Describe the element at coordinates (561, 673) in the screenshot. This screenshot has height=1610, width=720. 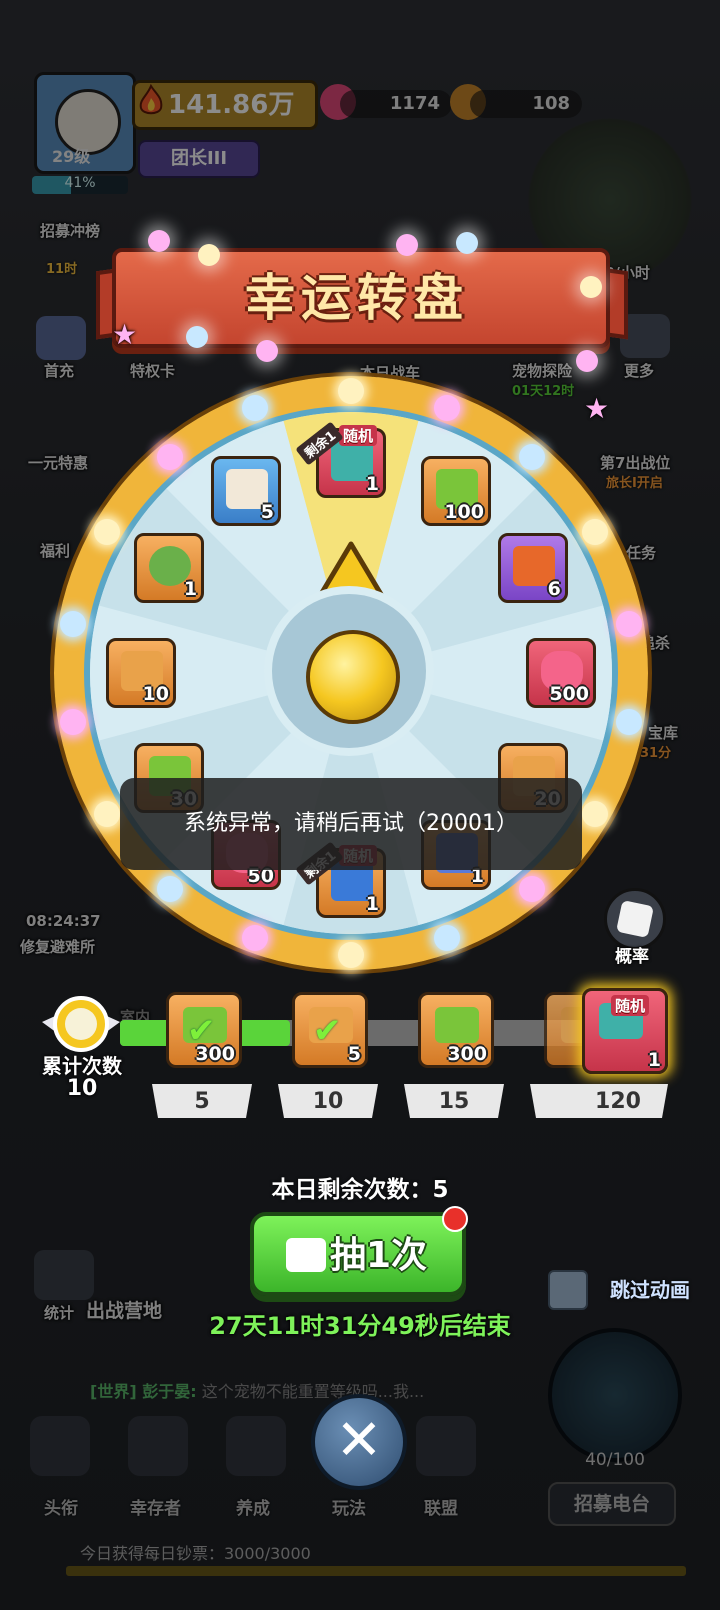
I see `wheel-reward: 500` at that location.